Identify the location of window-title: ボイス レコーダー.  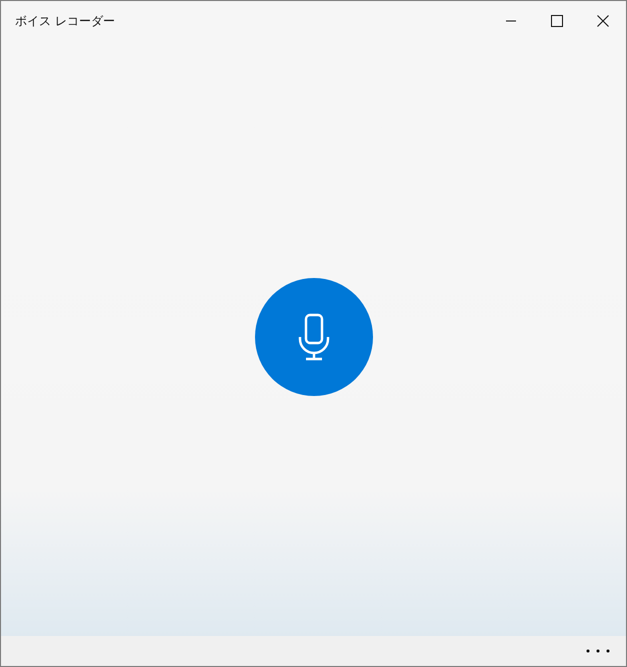
(65, 21).